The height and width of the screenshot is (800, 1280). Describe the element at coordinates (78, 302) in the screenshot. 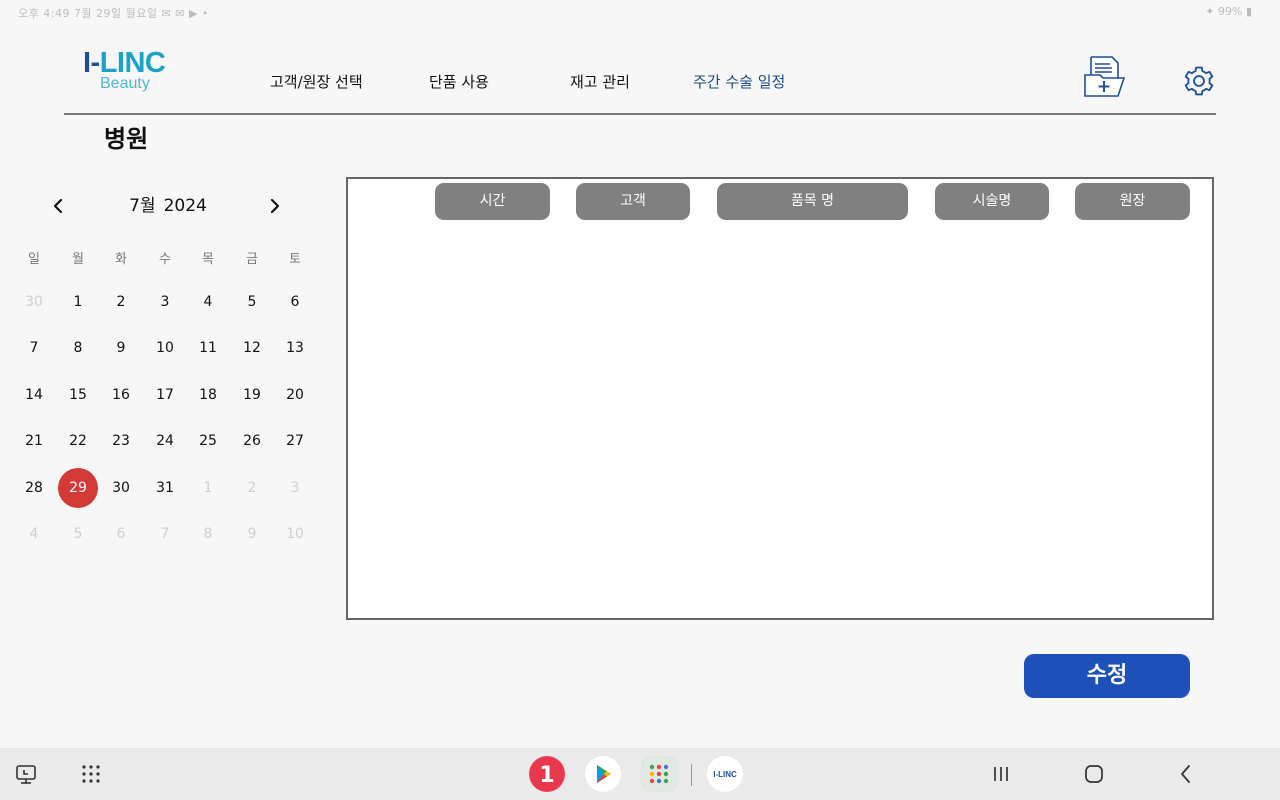

I see `calendar-day: 1` at that location.